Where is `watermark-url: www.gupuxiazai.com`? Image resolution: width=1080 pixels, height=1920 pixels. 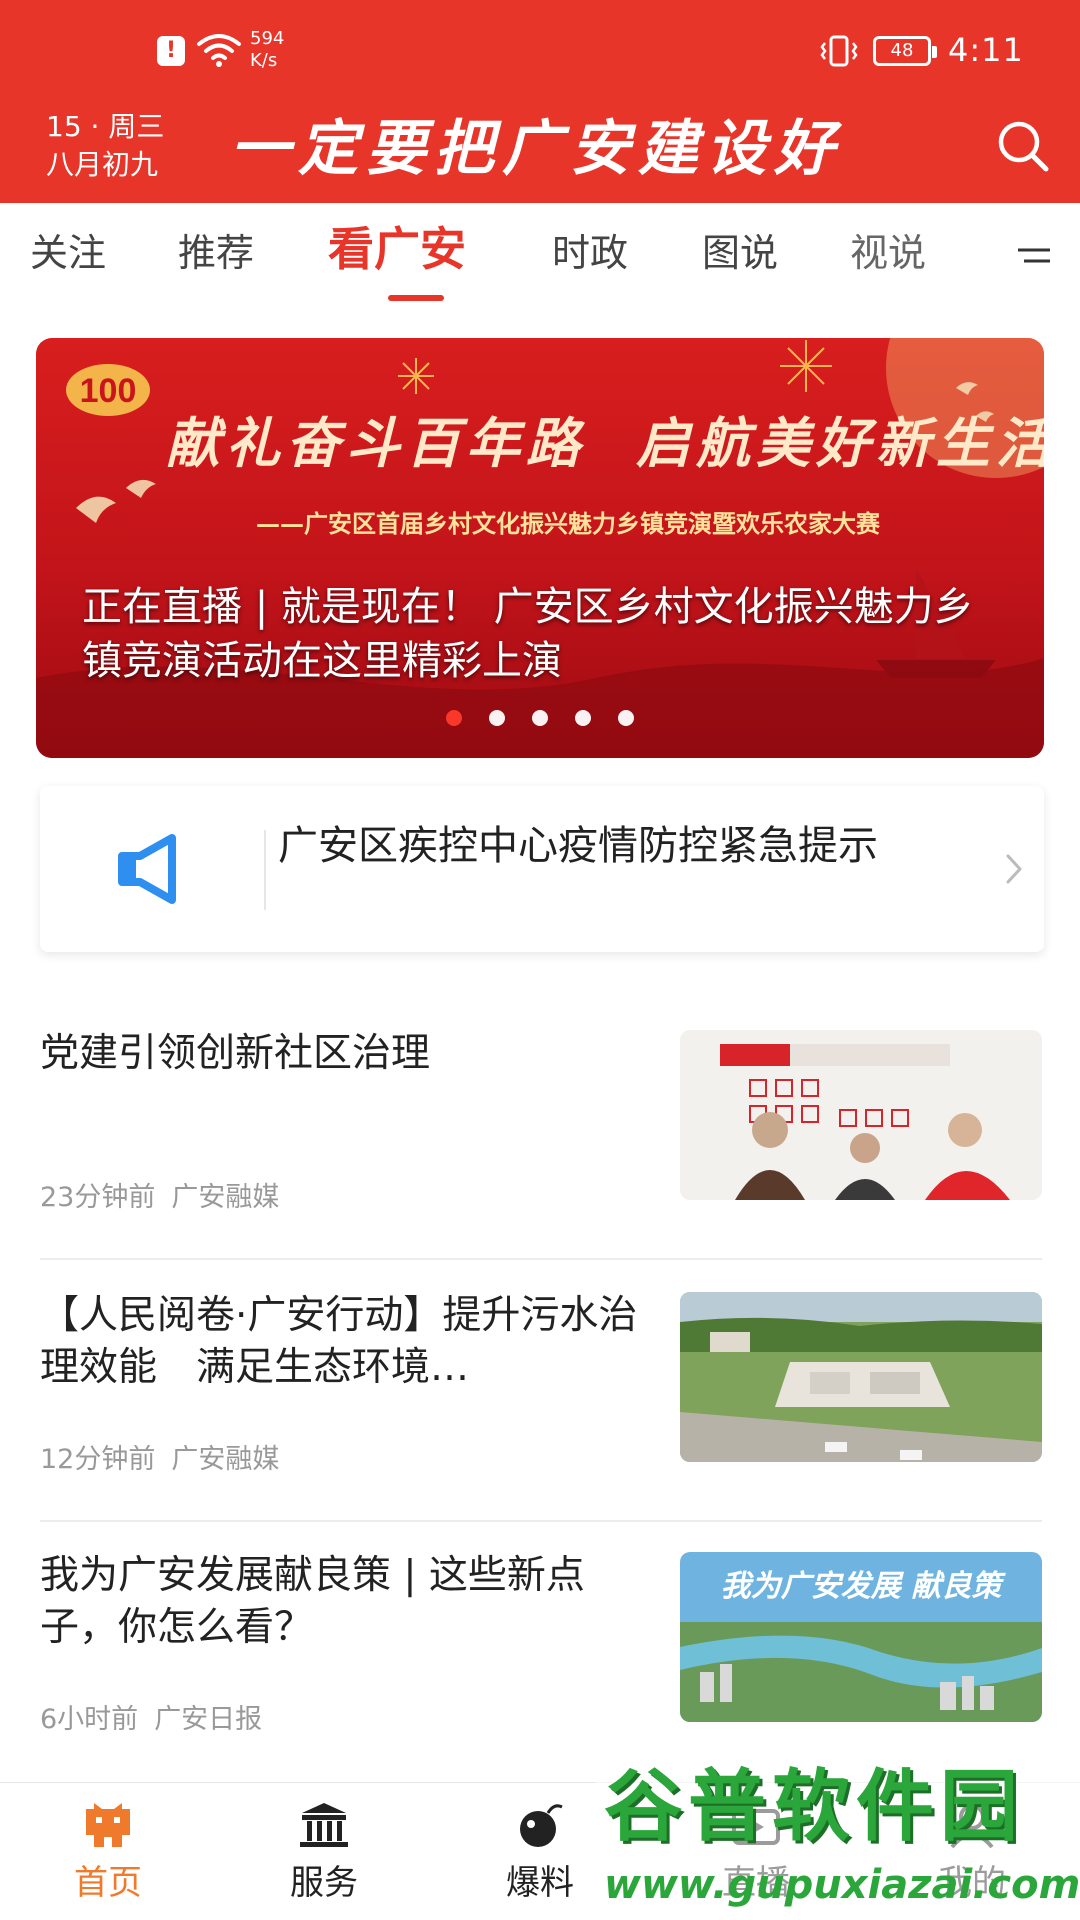
watermark-url: www.gupuxiazai.com is located at coordinates (842, 1885).